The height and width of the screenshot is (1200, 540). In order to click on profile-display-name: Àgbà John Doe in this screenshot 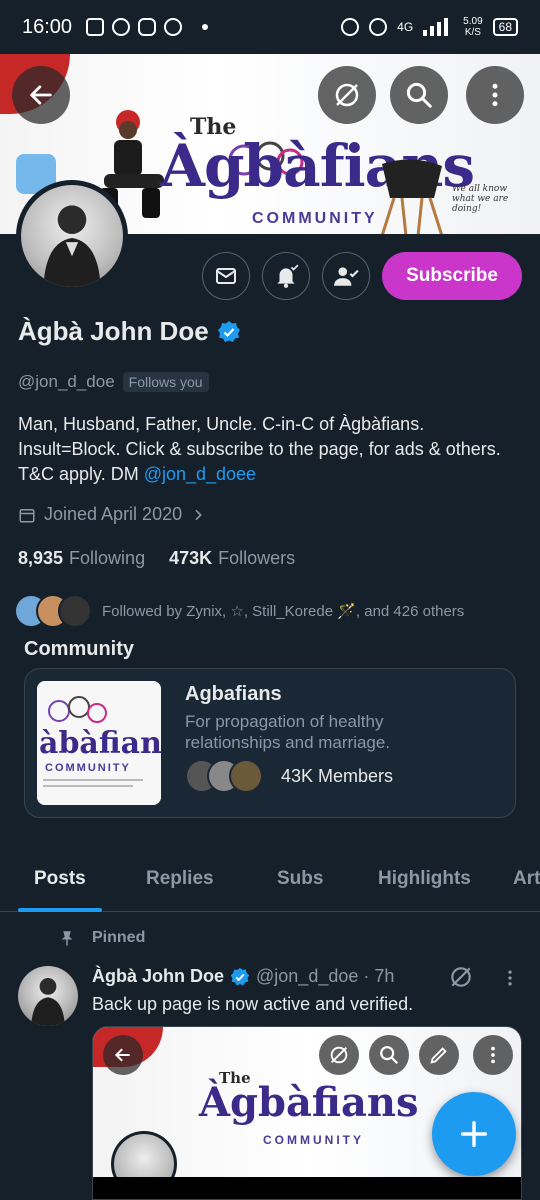, I will do `click(113, 331)`.